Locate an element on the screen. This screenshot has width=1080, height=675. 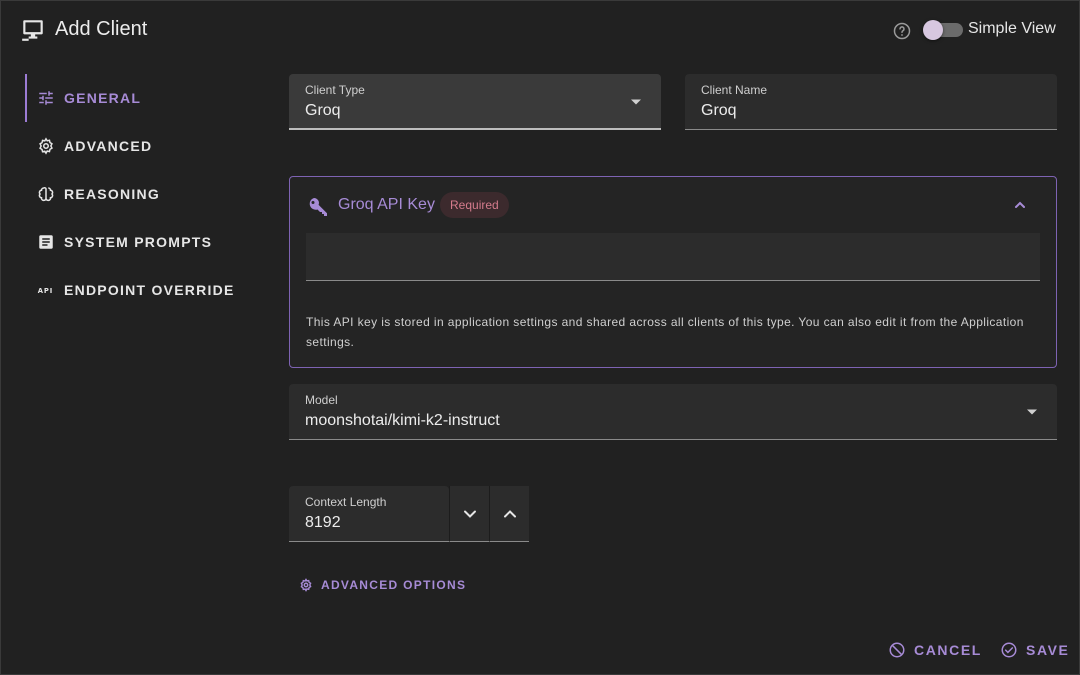
dialog-title: Add Client is located at coordinates (101, 29).